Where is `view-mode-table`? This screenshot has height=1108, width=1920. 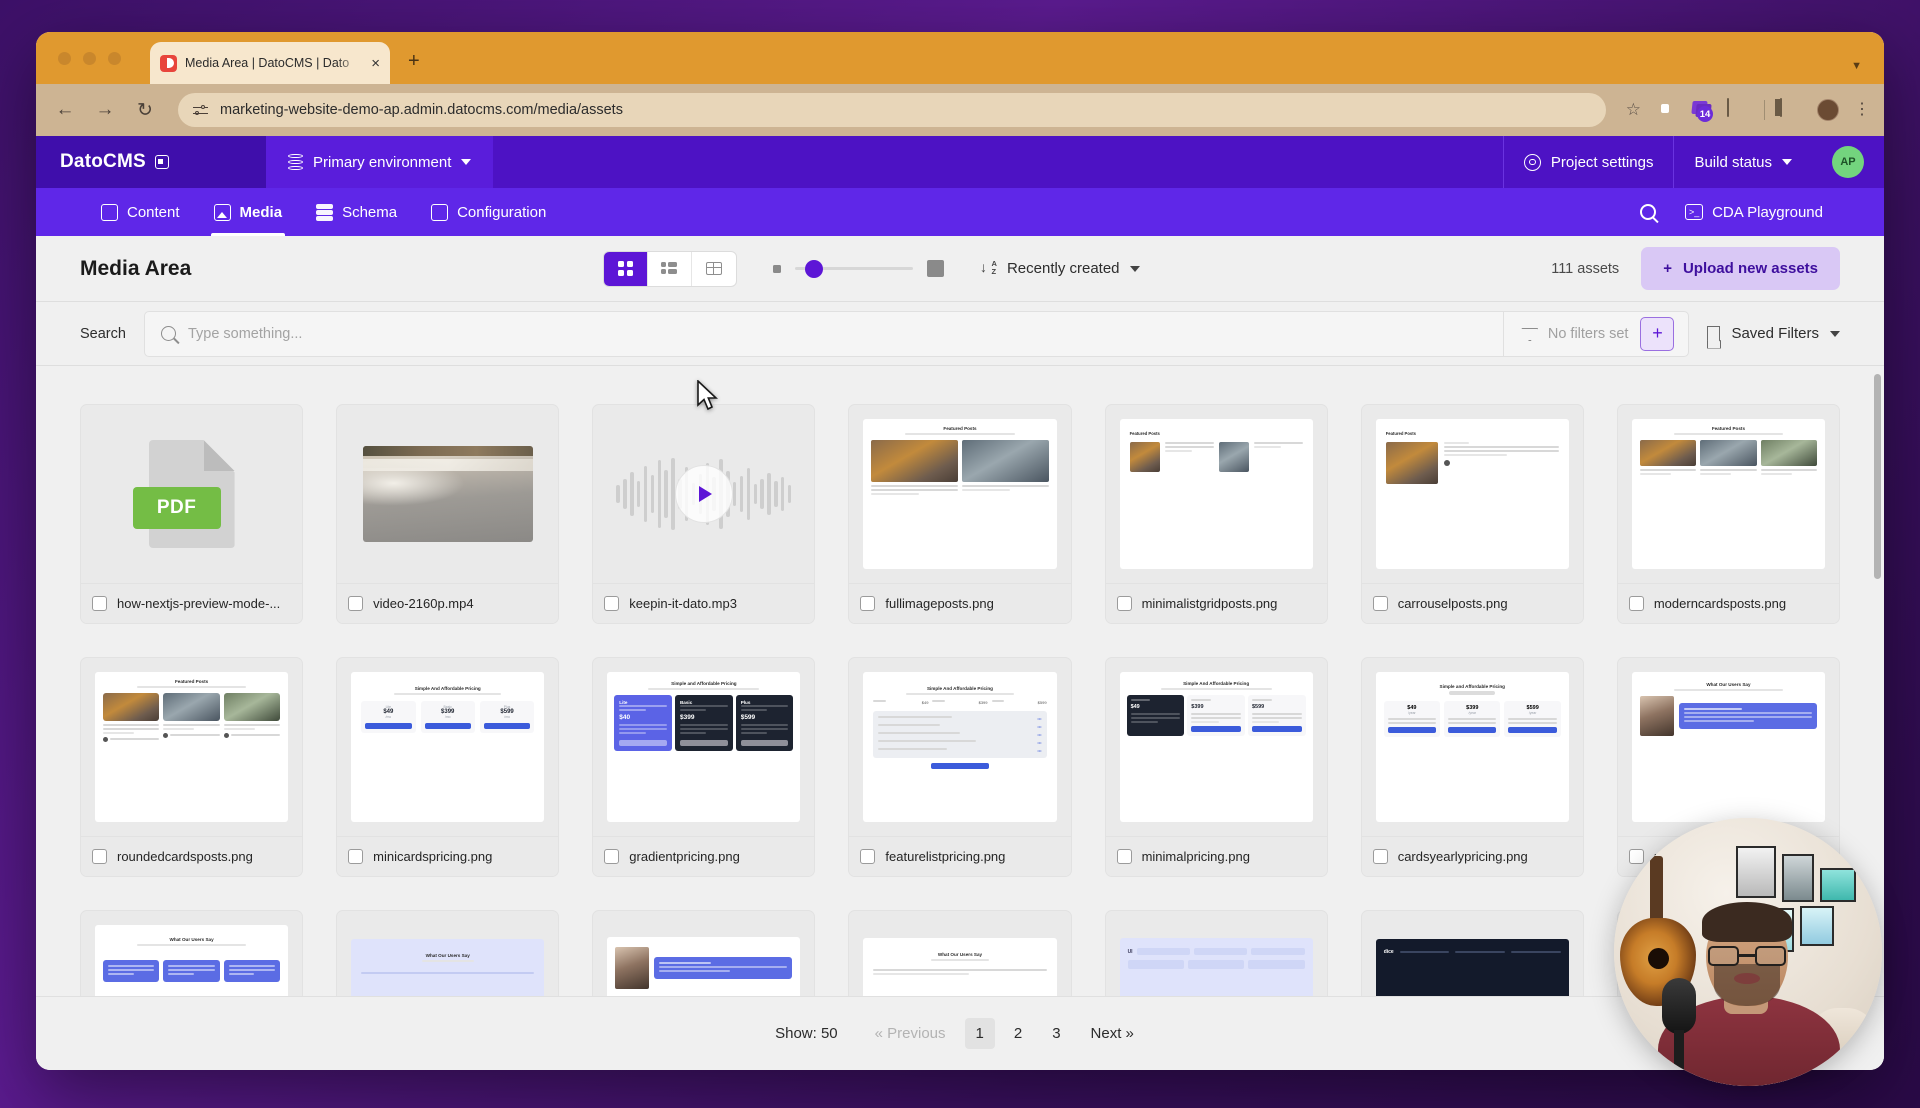
view-mode-table is located at coordinates (714, 269).